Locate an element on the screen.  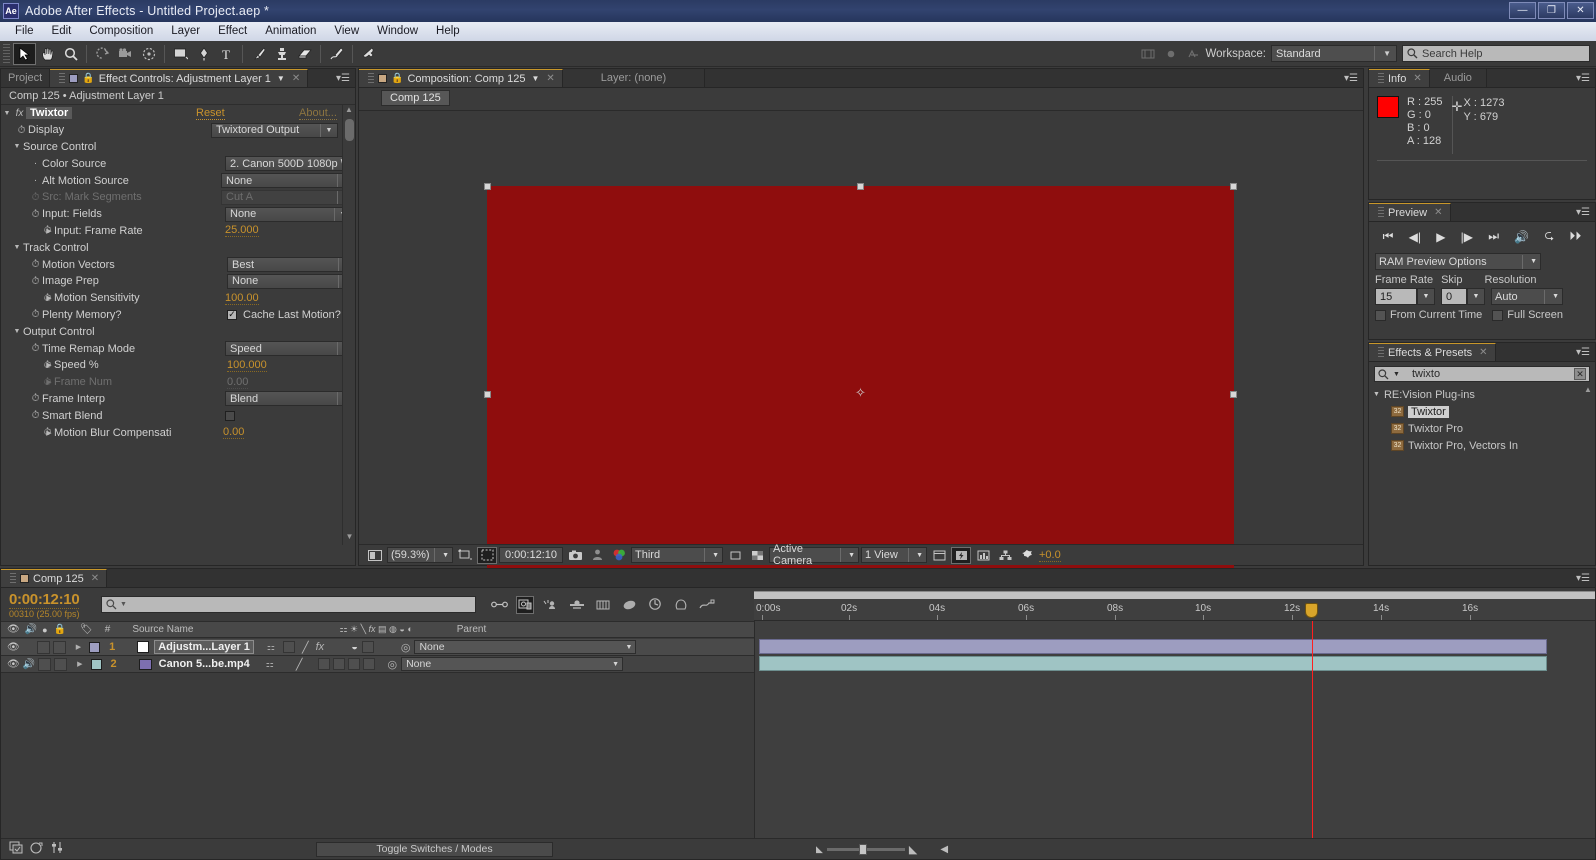
current-time-display: 0:00:12:10 is located at coordinates (531, 555).